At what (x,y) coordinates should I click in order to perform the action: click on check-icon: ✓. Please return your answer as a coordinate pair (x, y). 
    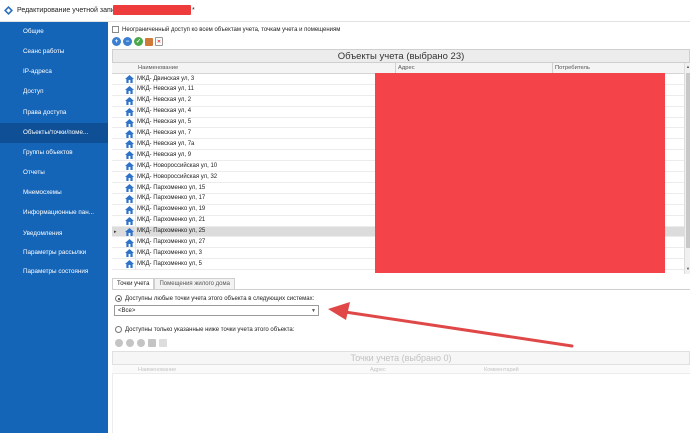
    Looking at the image, I should click on (138, 41).